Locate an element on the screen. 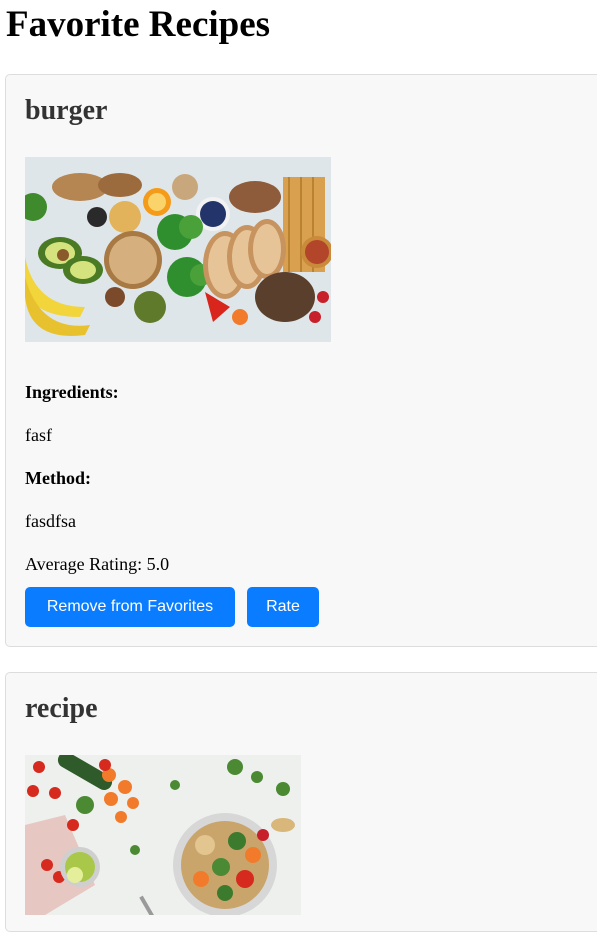 The image size is (597, 932). recipe-title: recipe is located at coordinates (61, 708).